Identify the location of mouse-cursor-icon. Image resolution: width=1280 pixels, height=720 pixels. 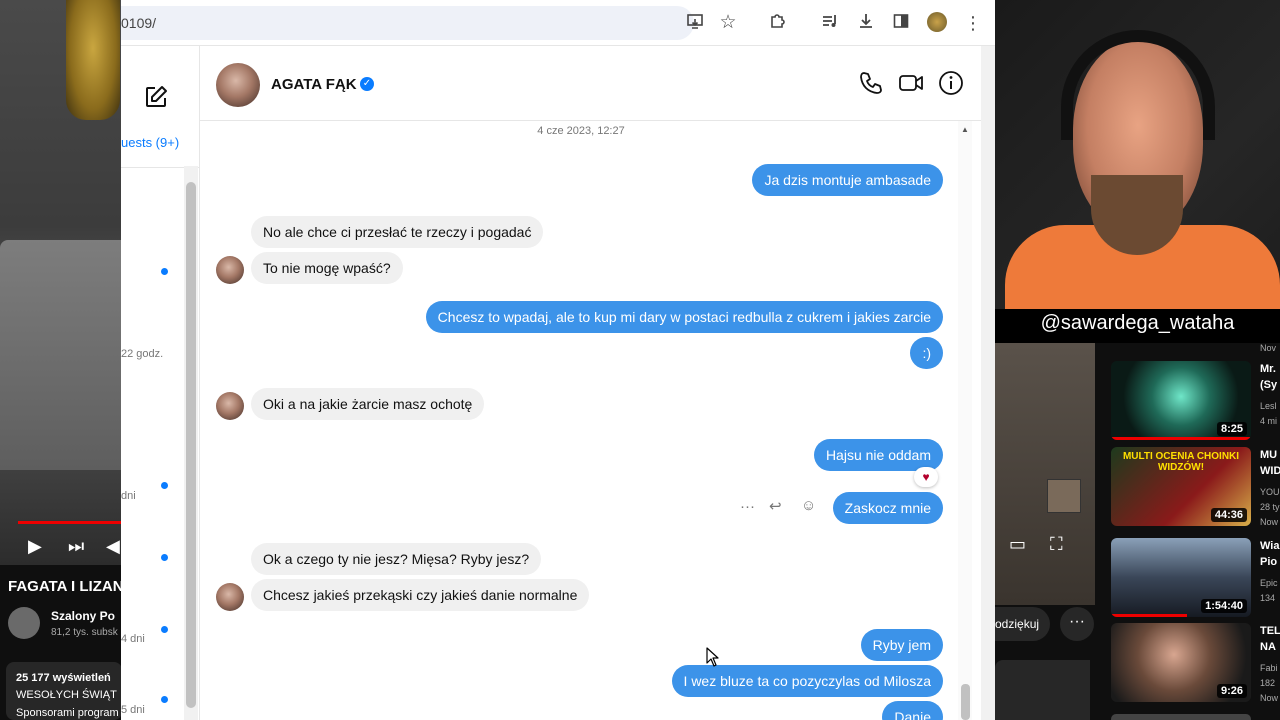
(713, 659).